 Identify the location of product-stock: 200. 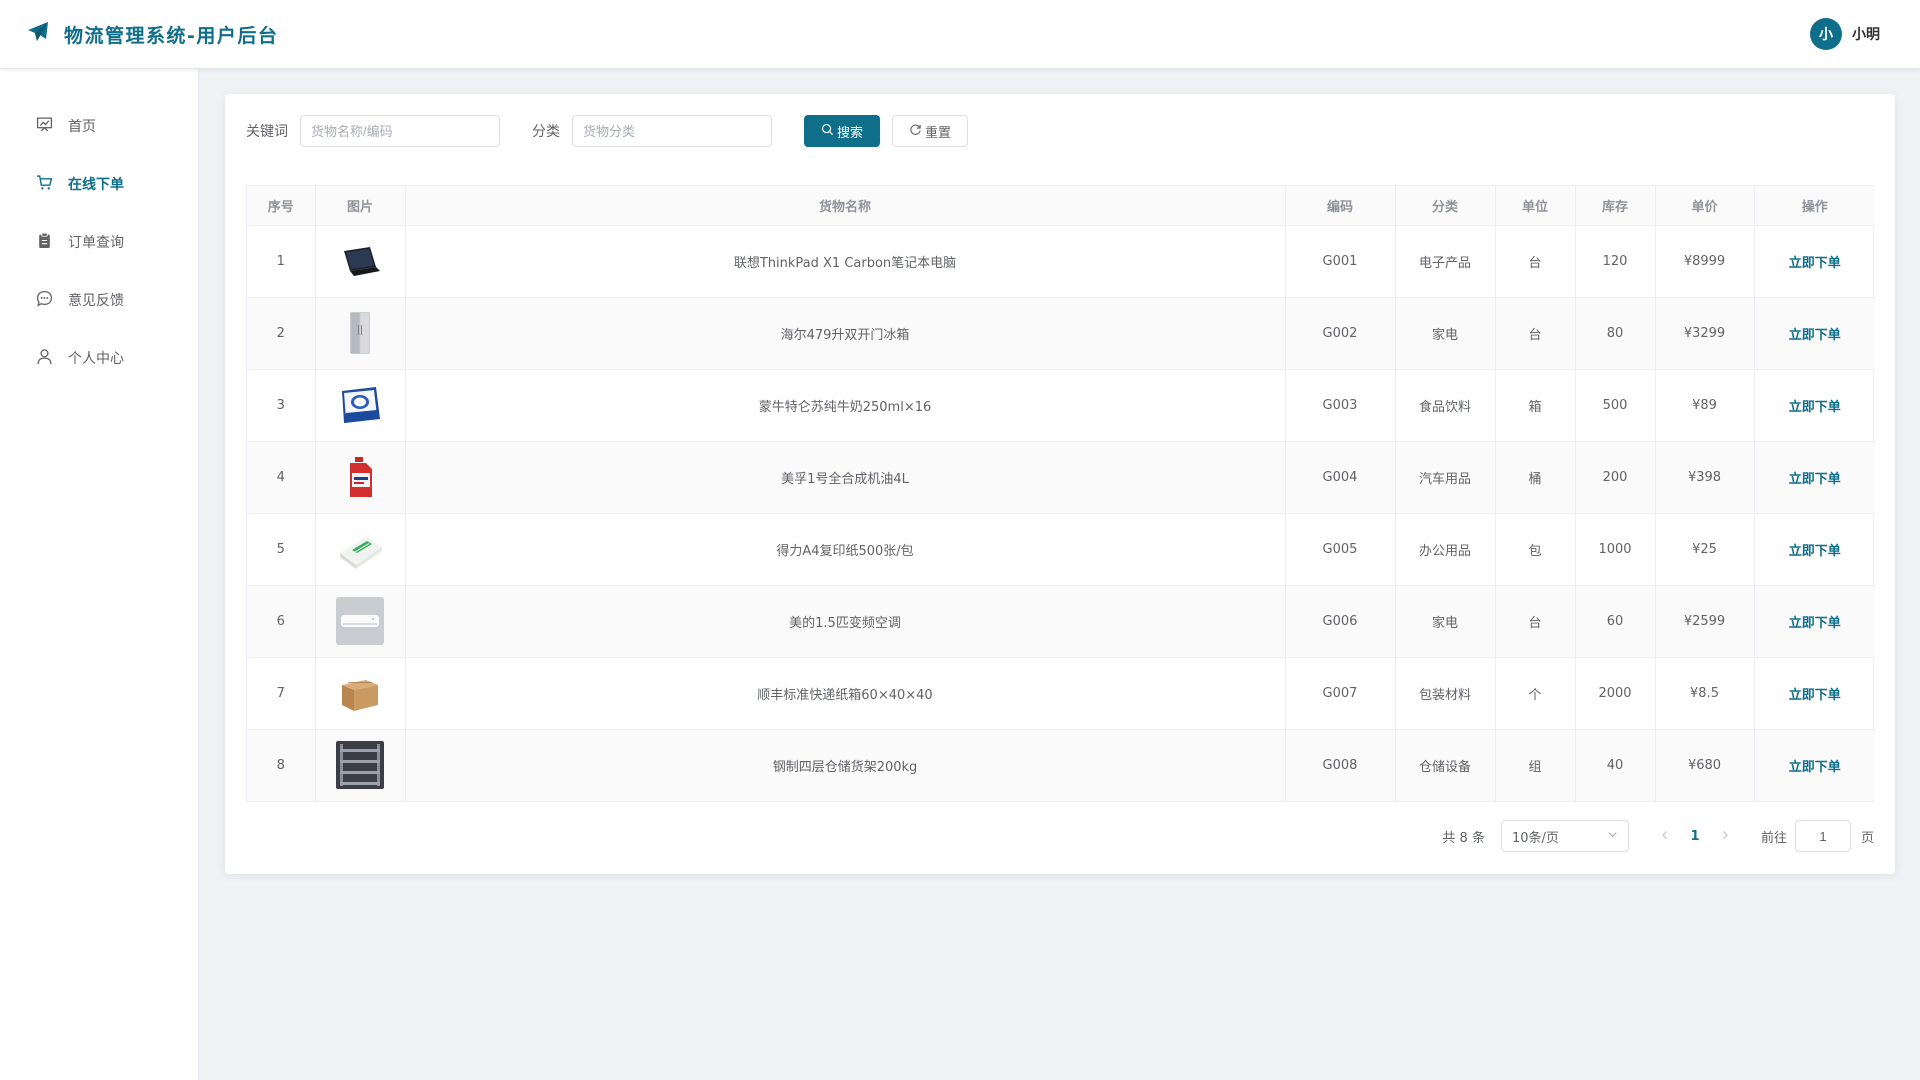
(1615, 477).